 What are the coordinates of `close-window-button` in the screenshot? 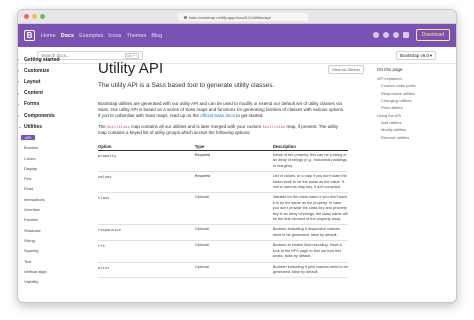 It's located at (26, 16).